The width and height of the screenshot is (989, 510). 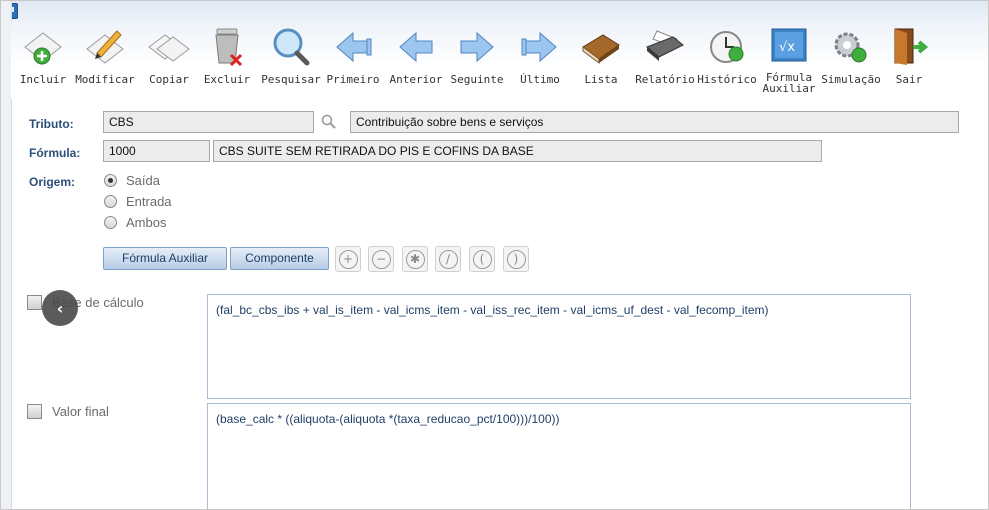 What do you see at coordinates (851, 79) in the screenshot?
I see `simulacao-label: Simulação` at bounding box center [851, 79].